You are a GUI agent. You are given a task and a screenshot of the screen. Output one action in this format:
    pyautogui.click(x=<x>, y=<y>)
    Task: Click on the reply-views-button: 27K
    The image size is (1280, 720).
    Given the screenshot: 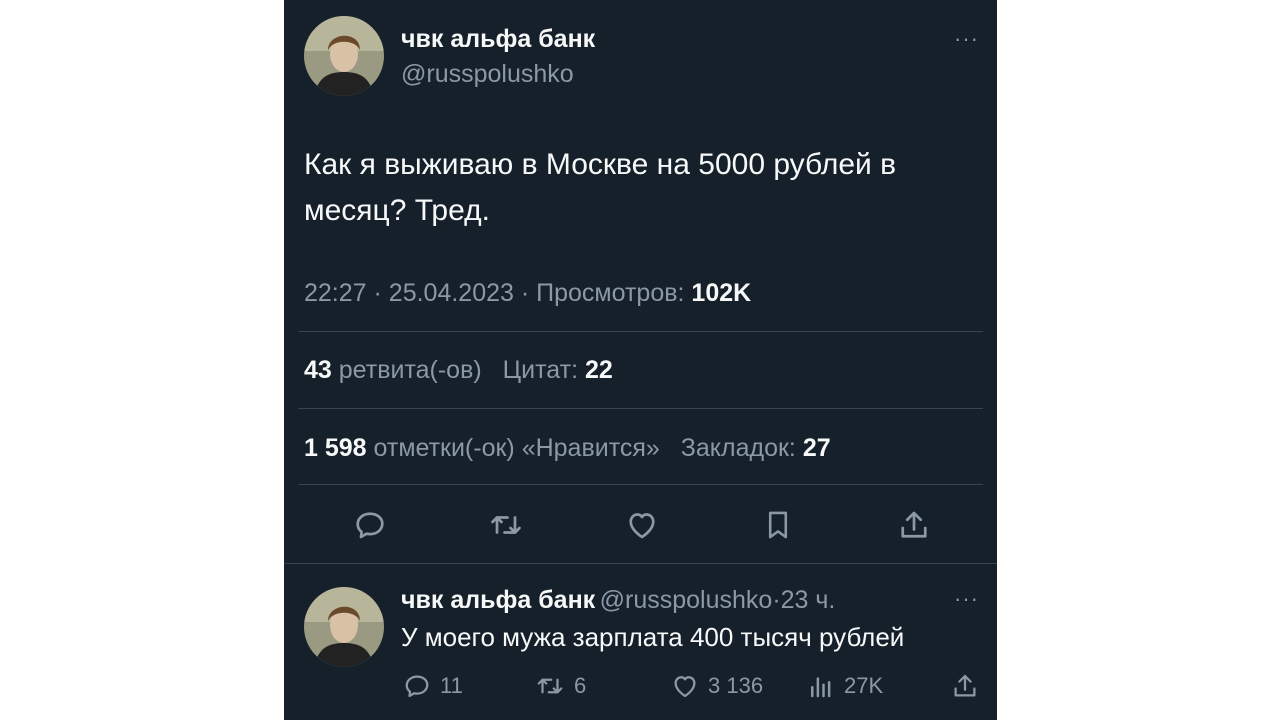 What is the action you would take?
    pyautogui.click(x=844, y=686)
    